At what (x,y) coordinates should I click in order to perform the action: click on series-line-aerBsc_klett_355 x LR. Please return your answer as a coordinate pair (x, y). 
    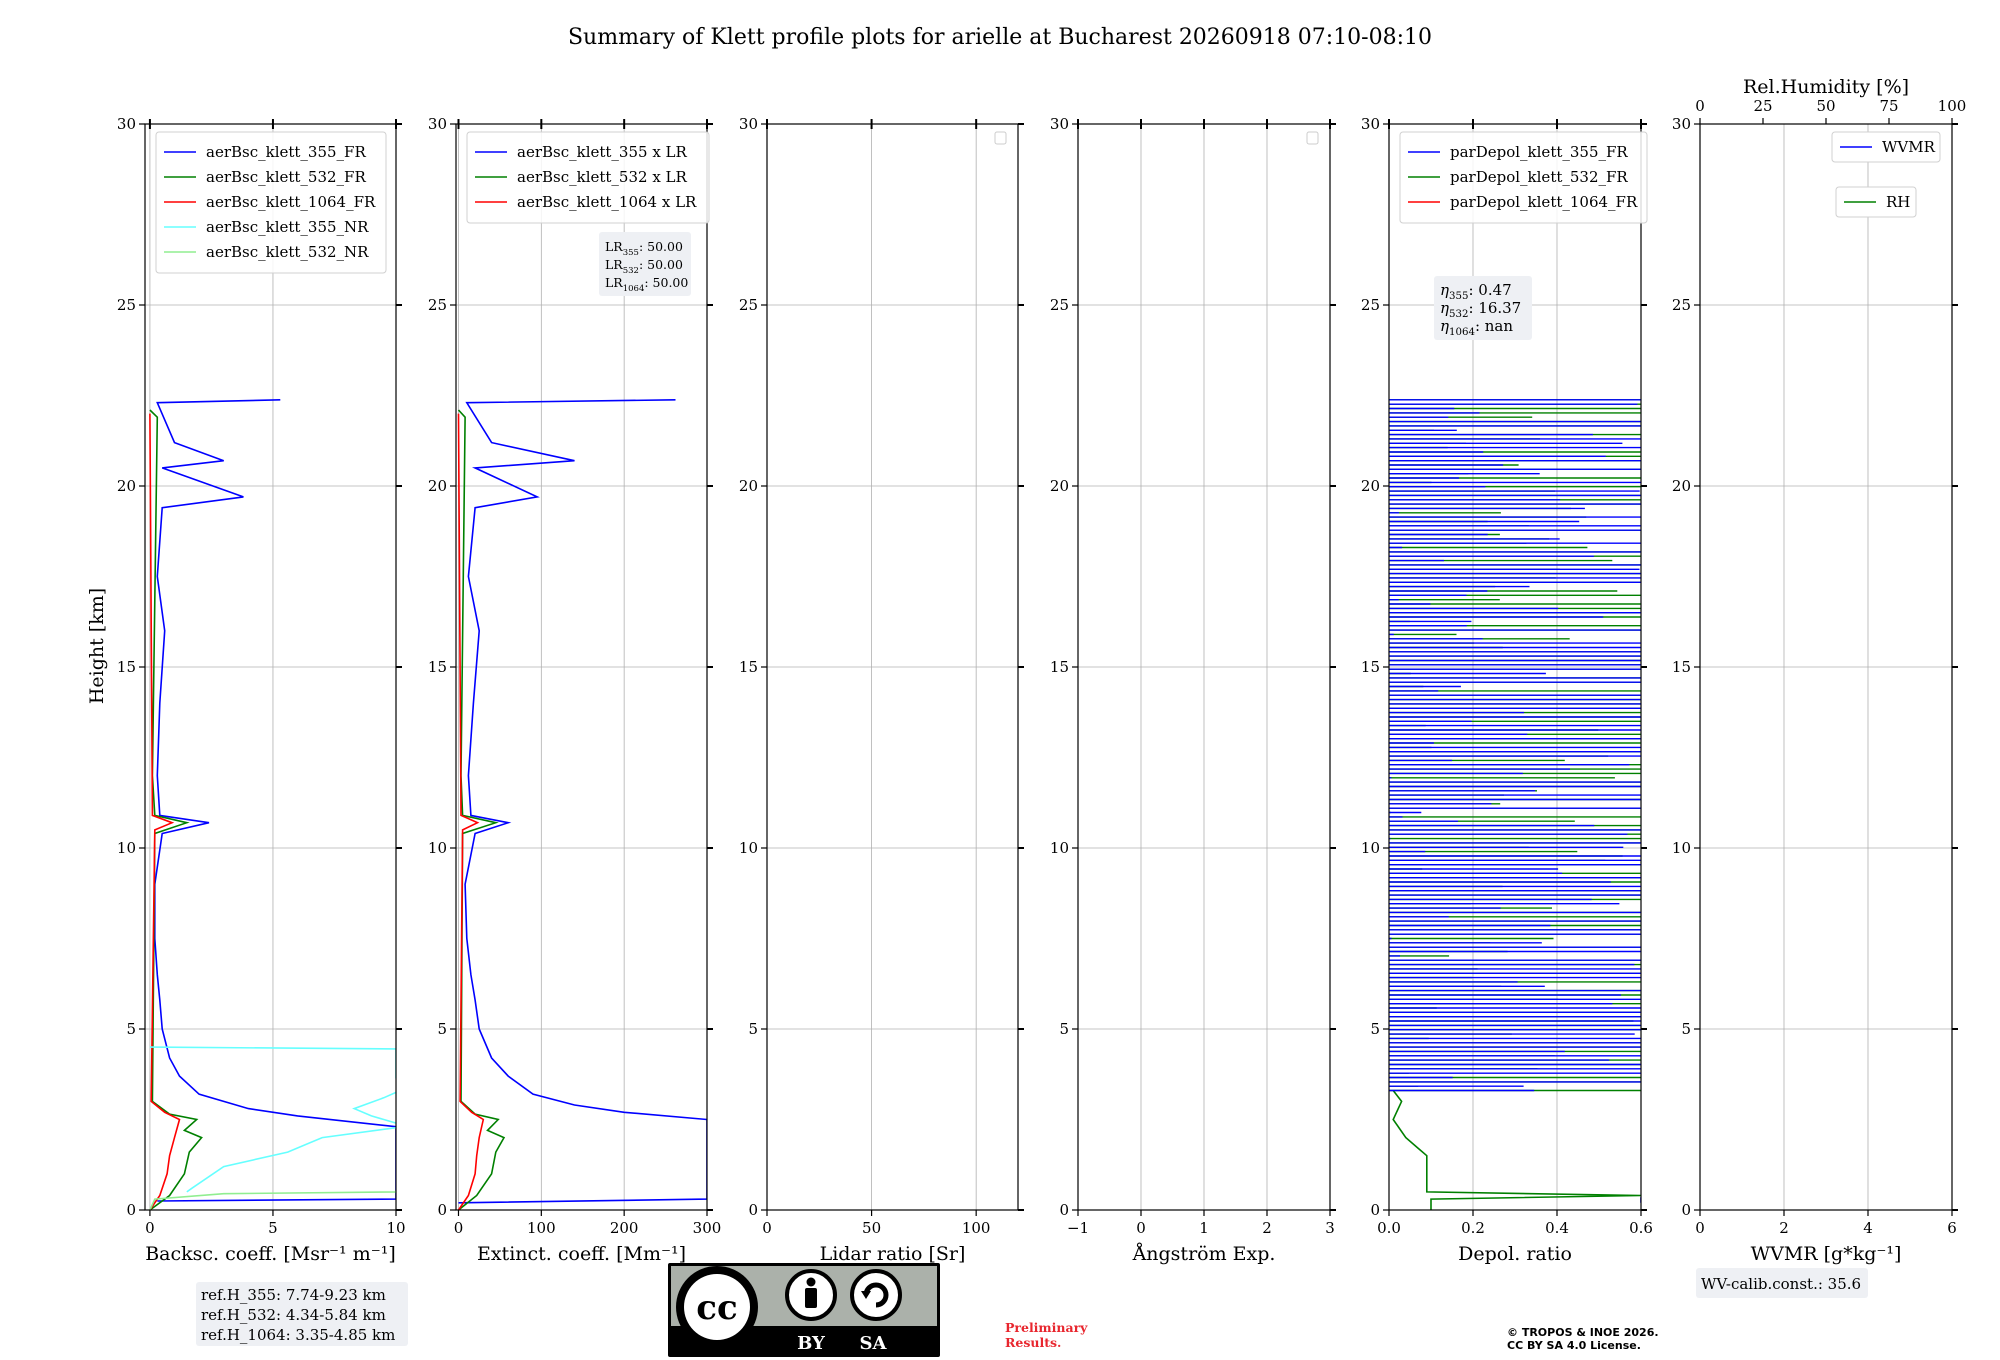
    Looking at the image, I should click on (582, 801).